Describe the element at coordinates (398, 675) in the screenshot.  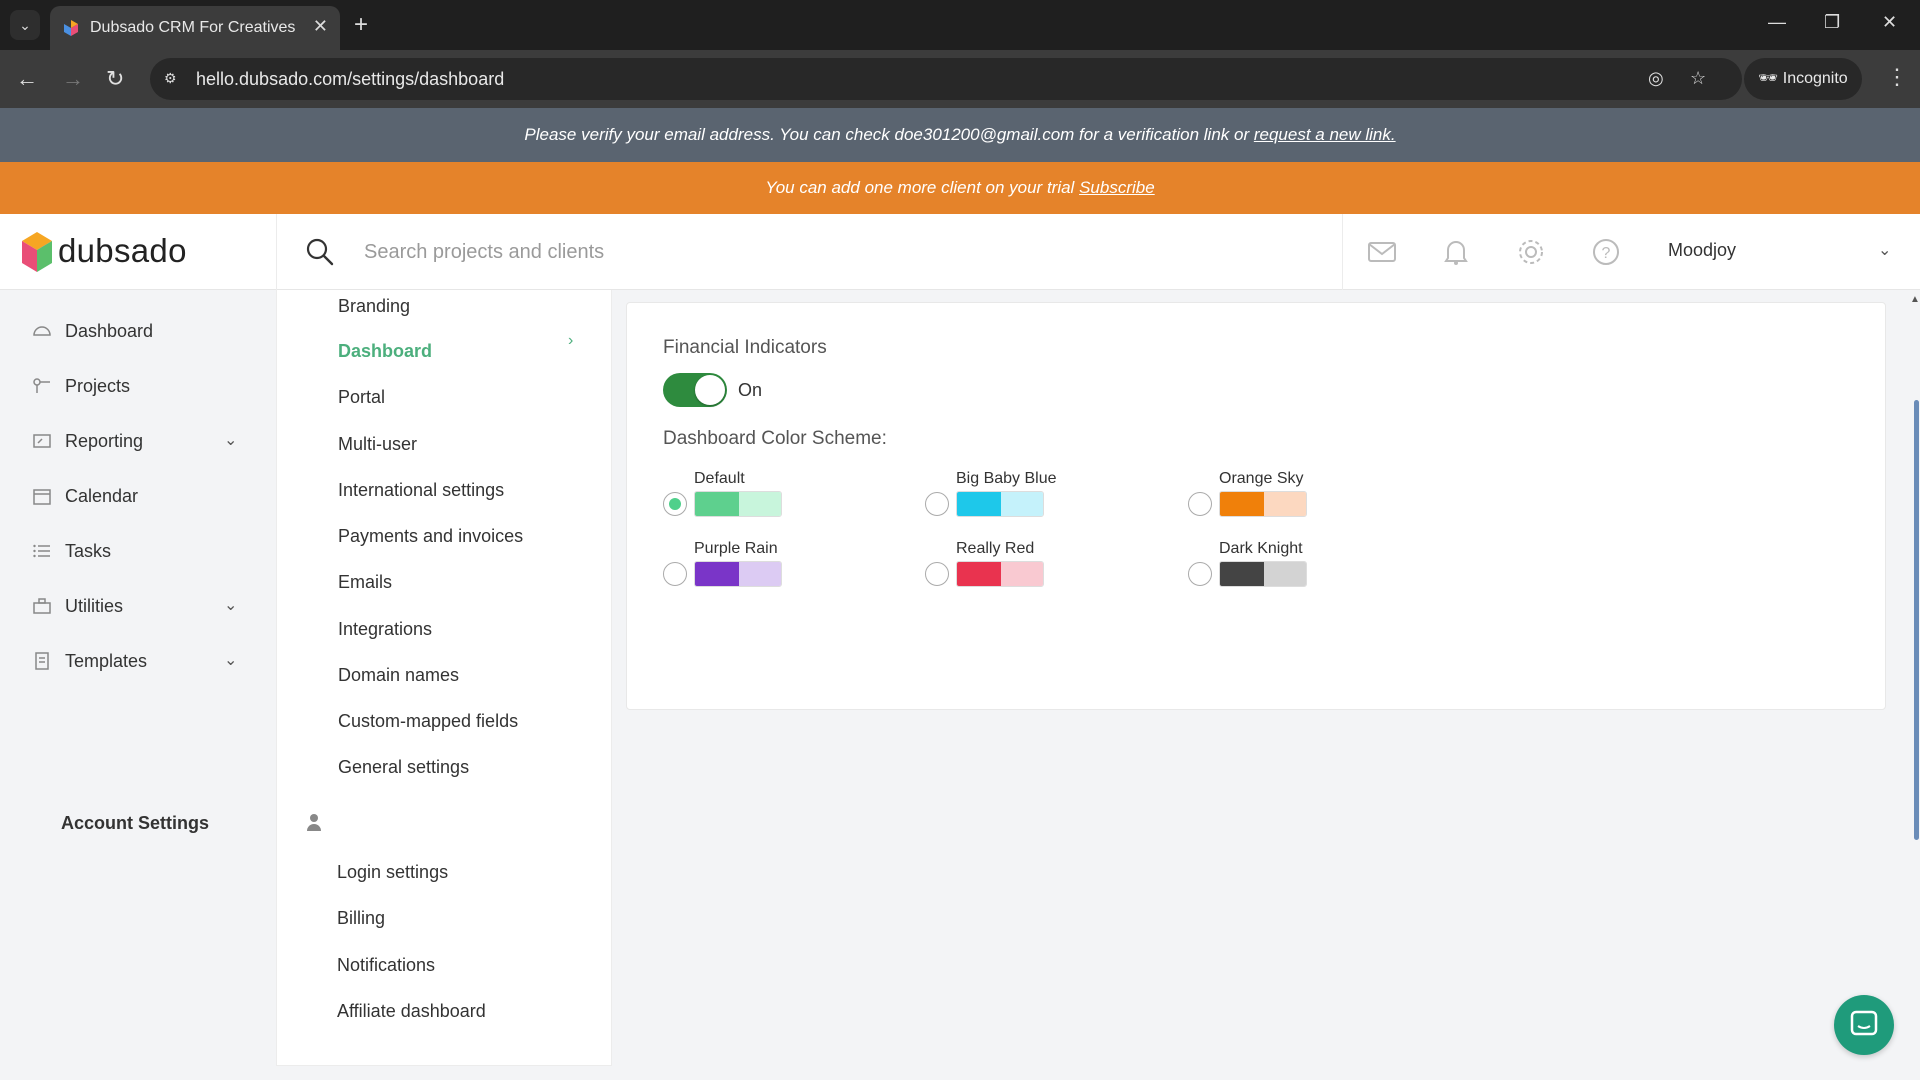
I see `settings-item-domain-names: Domain names` at that location.